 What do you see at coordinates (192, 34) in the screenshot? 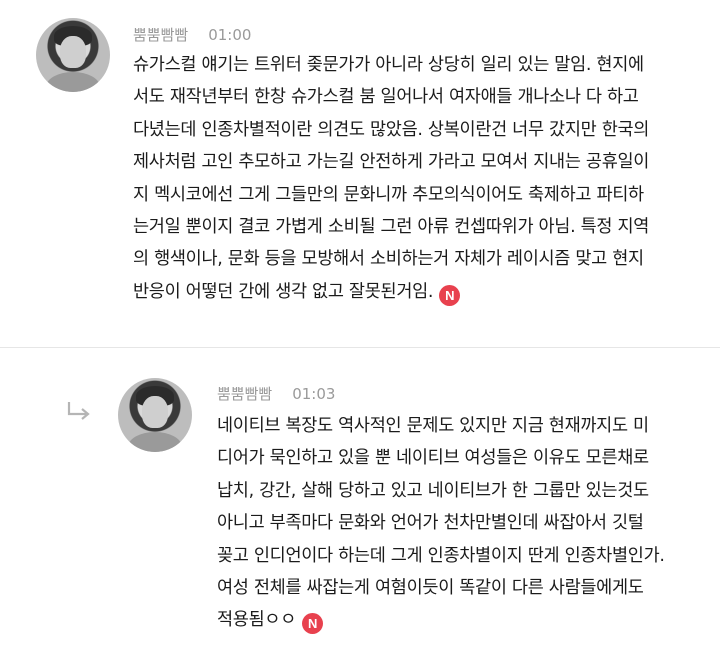
I see `comment-meta: 뿜뿜빰빰 01:00` at bounding box center [192, 34].